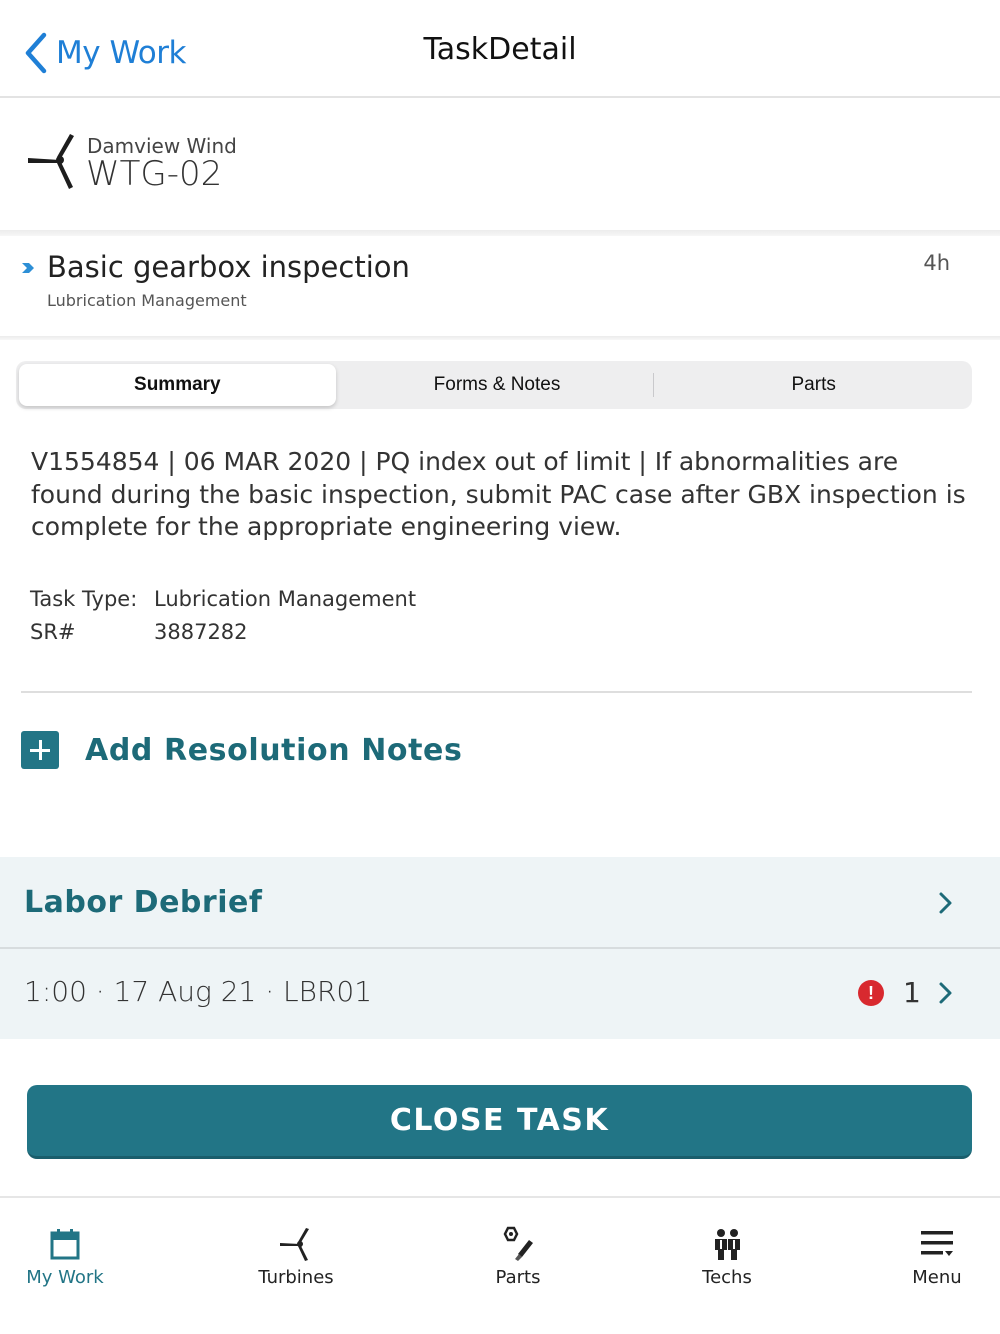 The width and height of the screenshot is (1000, 1334). I want to click on navigation-bar: My Work TaskDetail, so click(500, 49).